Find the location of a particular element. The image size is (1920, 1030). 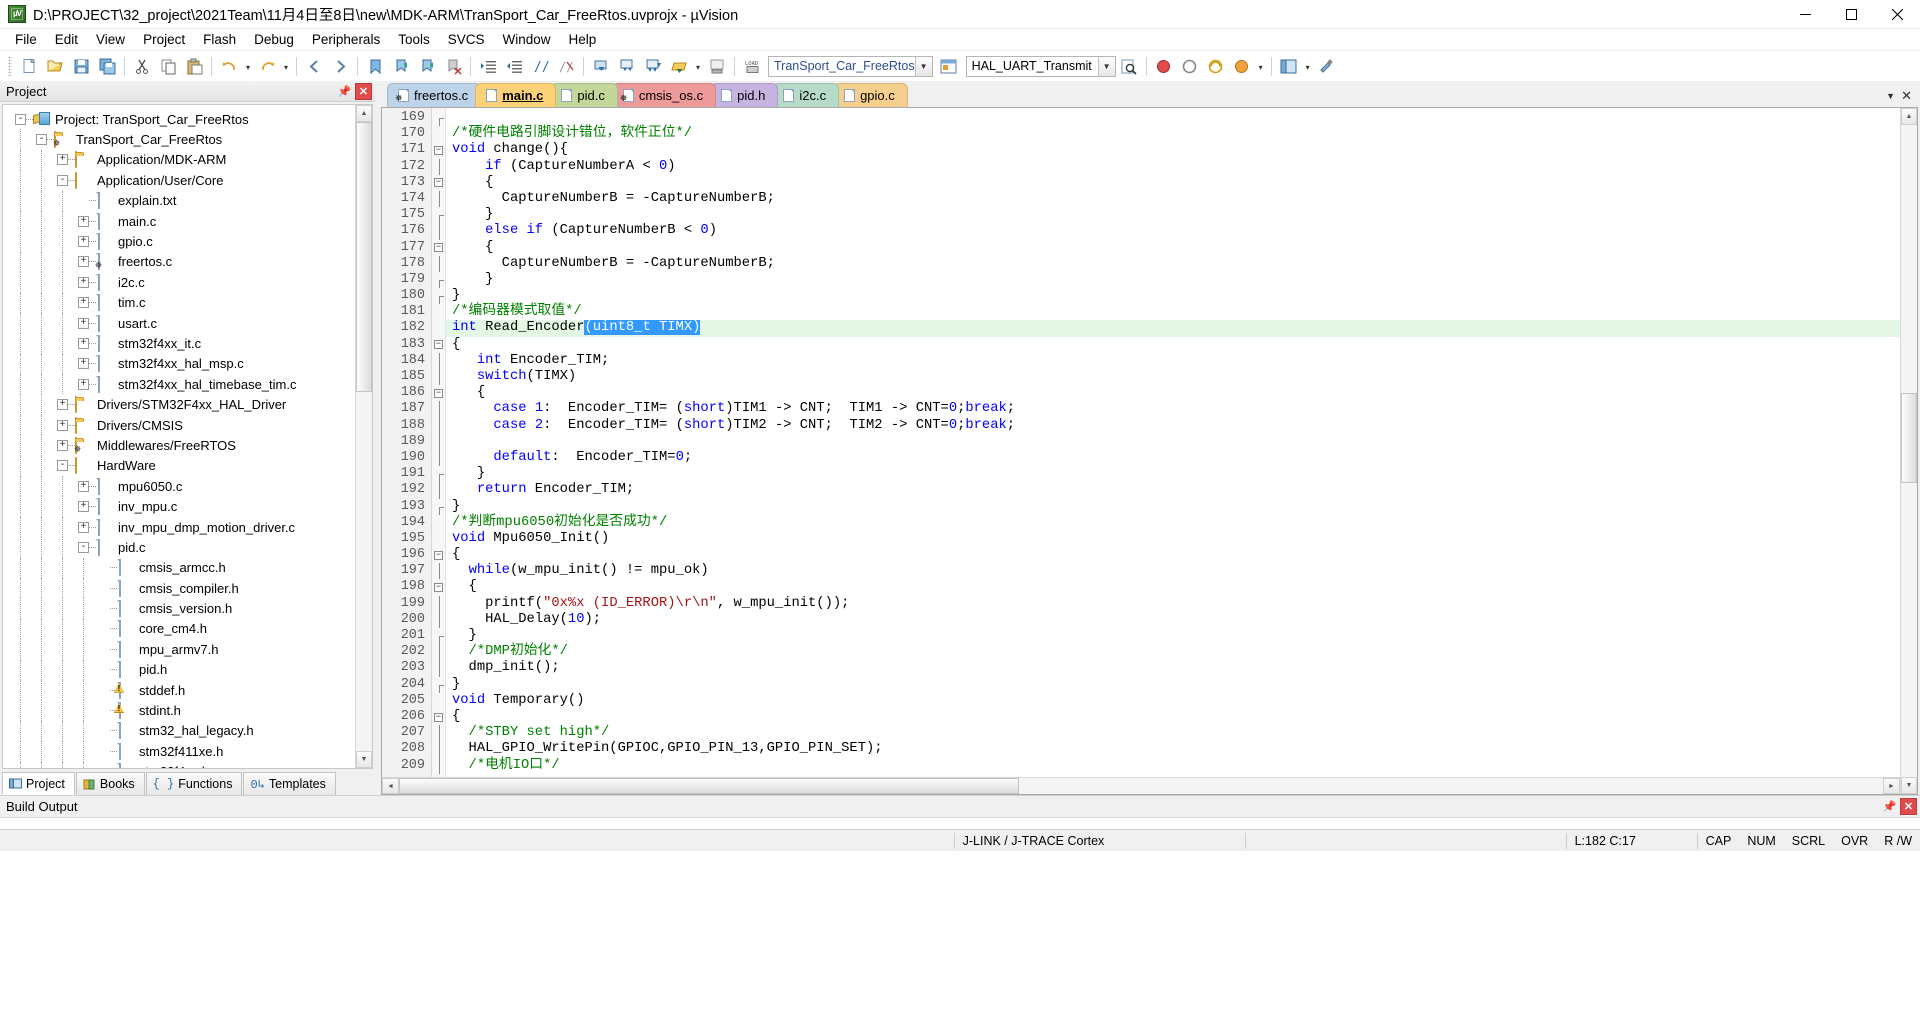

tree-item: + i2c.c is located at coordinates (181, 282).